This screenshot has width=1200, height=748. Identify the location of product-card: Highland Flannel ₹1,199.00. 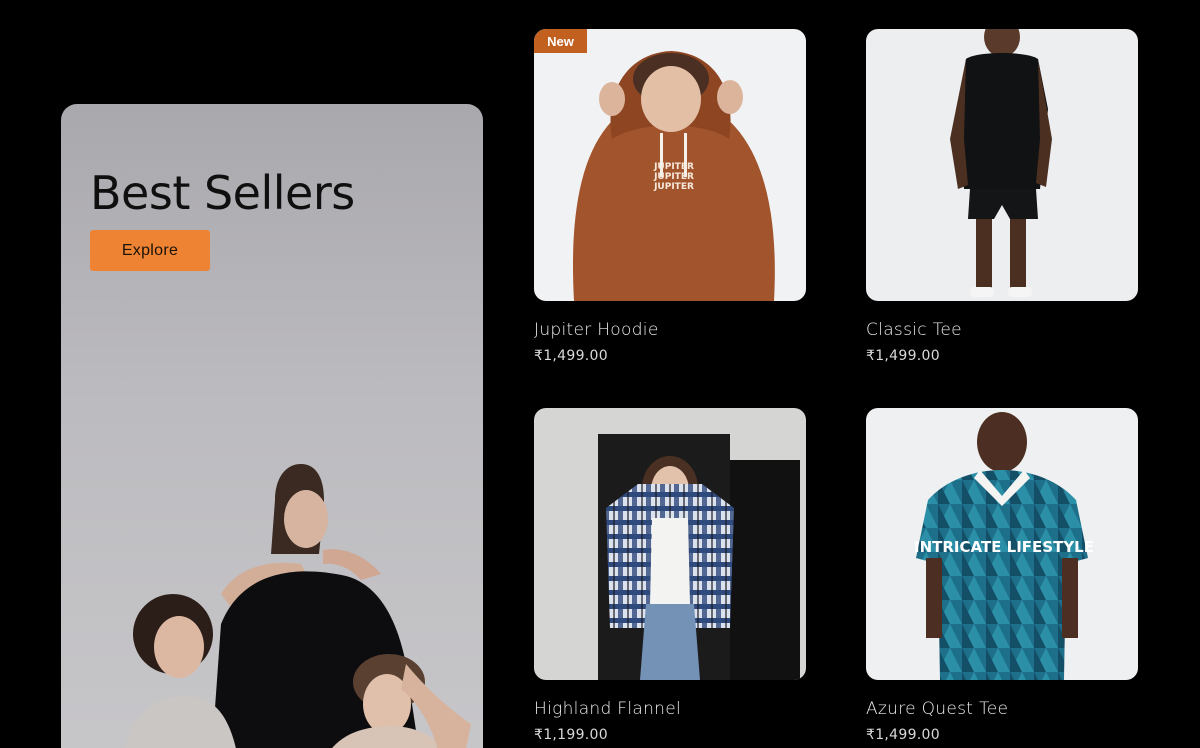
(670, 575).